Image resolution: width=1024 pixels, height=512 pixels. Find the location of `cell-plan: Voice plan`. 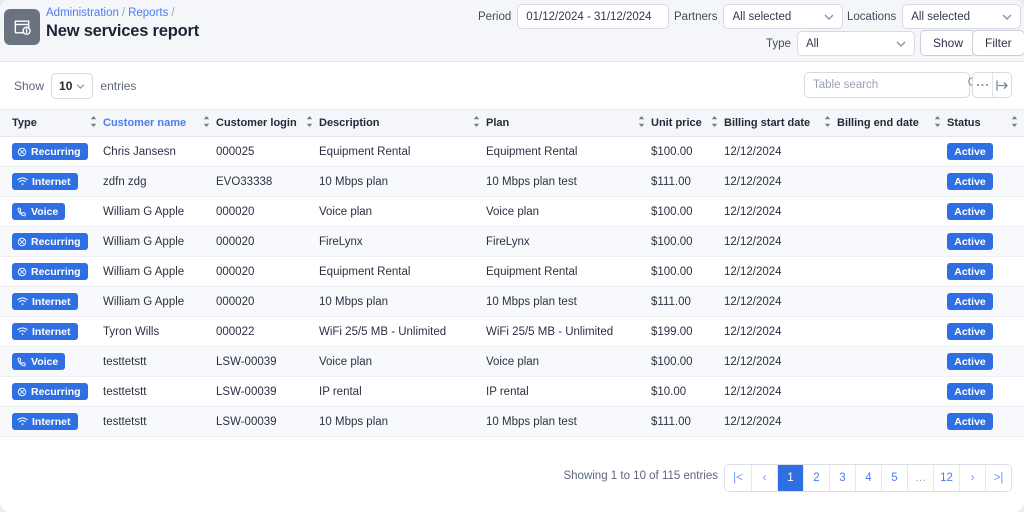

cell-plan: Voice plan is located at coordinates (568, 361).